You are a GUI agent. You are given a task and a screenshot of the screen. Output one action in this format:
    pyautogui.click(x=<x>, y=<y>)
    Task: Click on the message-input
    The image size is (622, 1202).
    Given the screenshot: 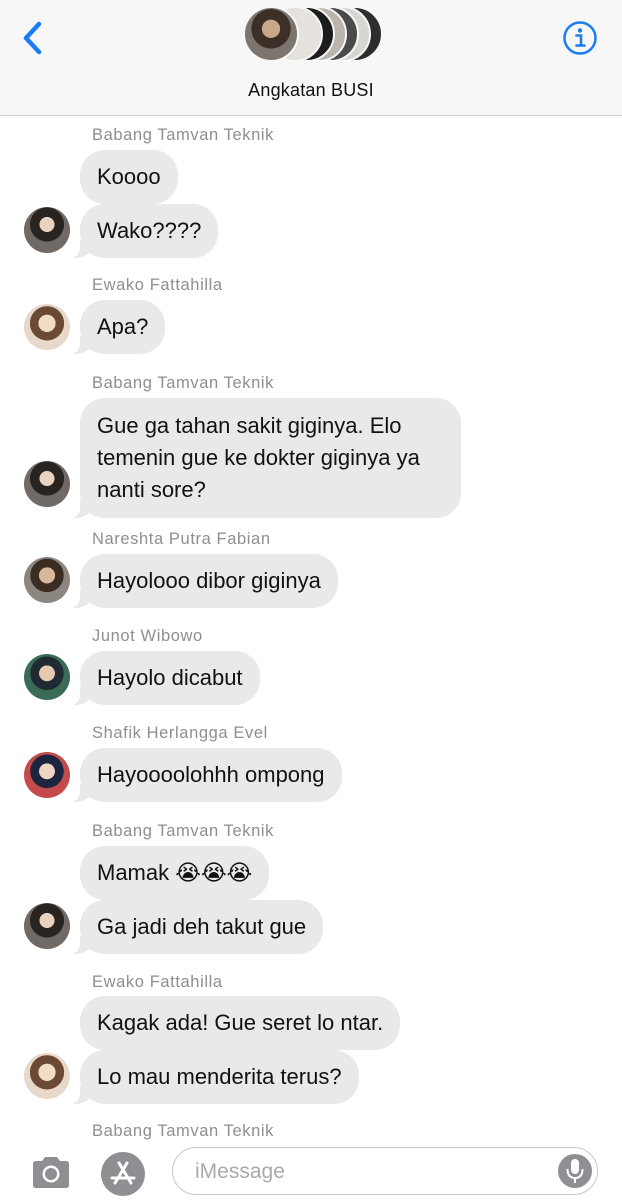 What is the action you would take?
    pyautogui.click(x=365, y=1172)
    